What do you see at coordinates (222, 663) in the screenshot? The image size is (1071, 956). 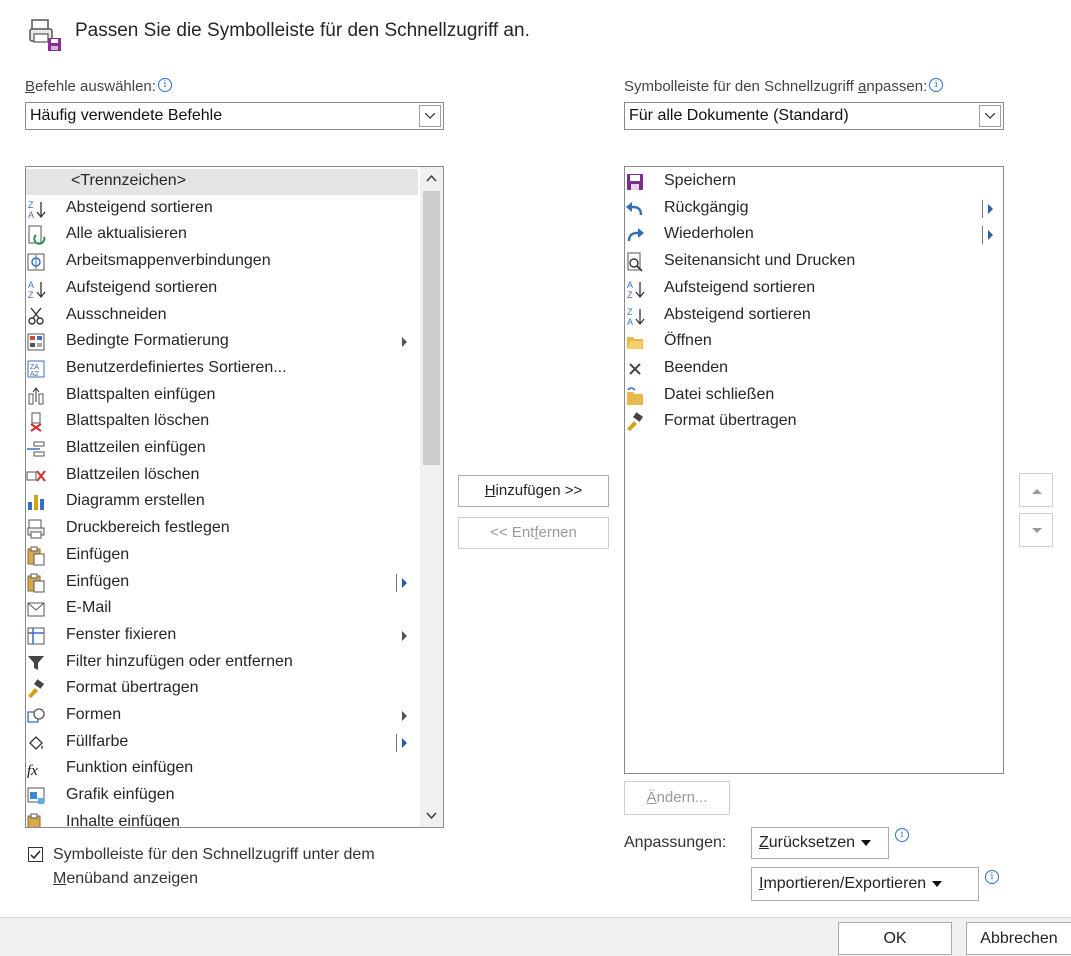 I see `list-item: Filter hinzufügen oder entfernen` at bounding box center [222, 663].